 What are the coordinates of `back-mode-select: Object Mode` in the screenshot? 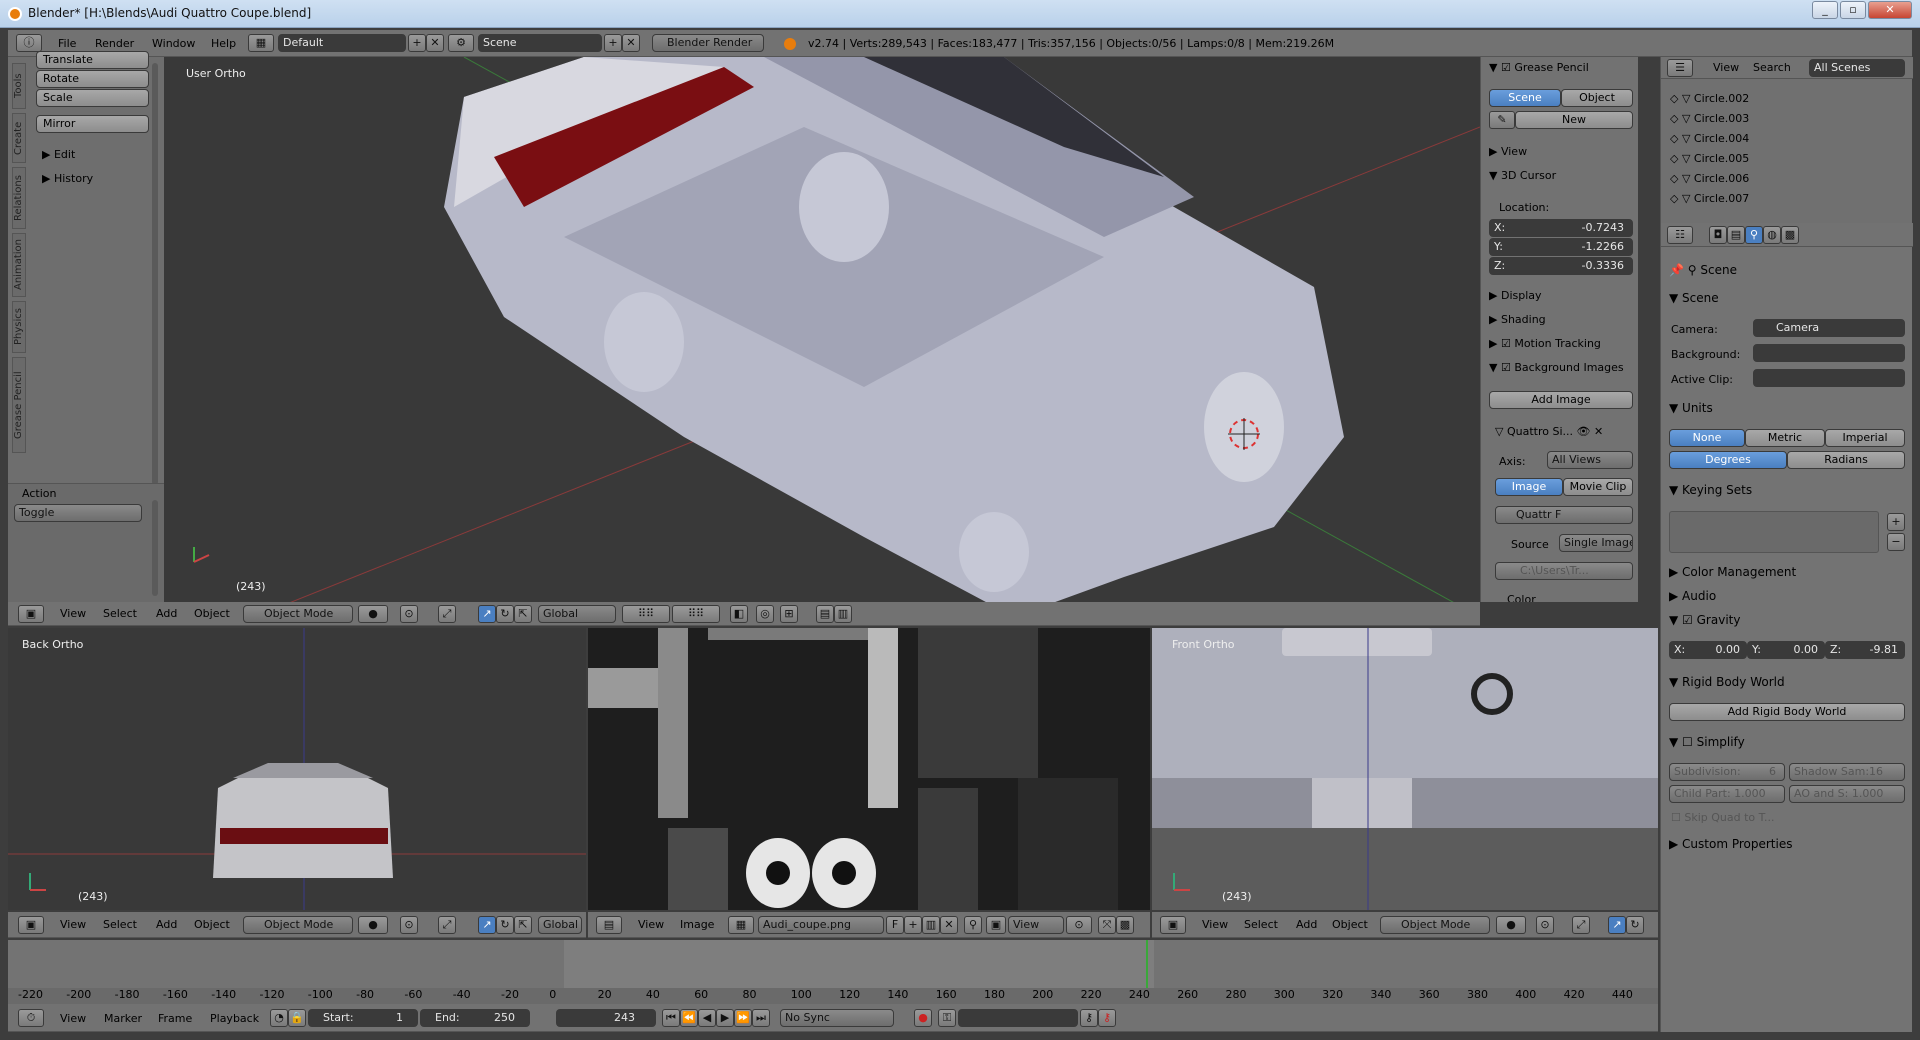 It's located at (298, 925).